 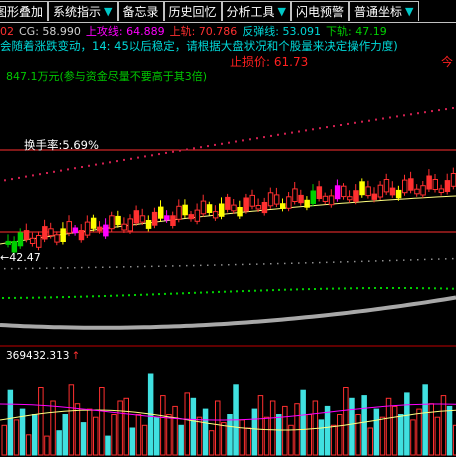 What do you see at coordinates (228, 293) in the screenshot?
I see `lower-rail-dots` at bounding box center [228, 293].